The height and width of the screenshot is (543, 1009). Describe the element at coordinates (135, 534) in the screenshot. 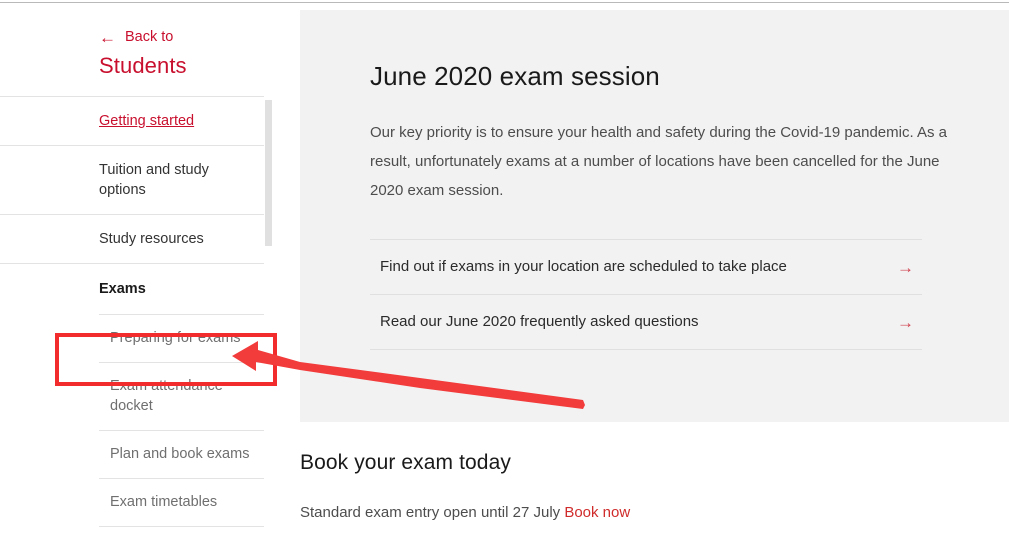

I see `sidebar-subitem-exam-method: Exam method` at that location.